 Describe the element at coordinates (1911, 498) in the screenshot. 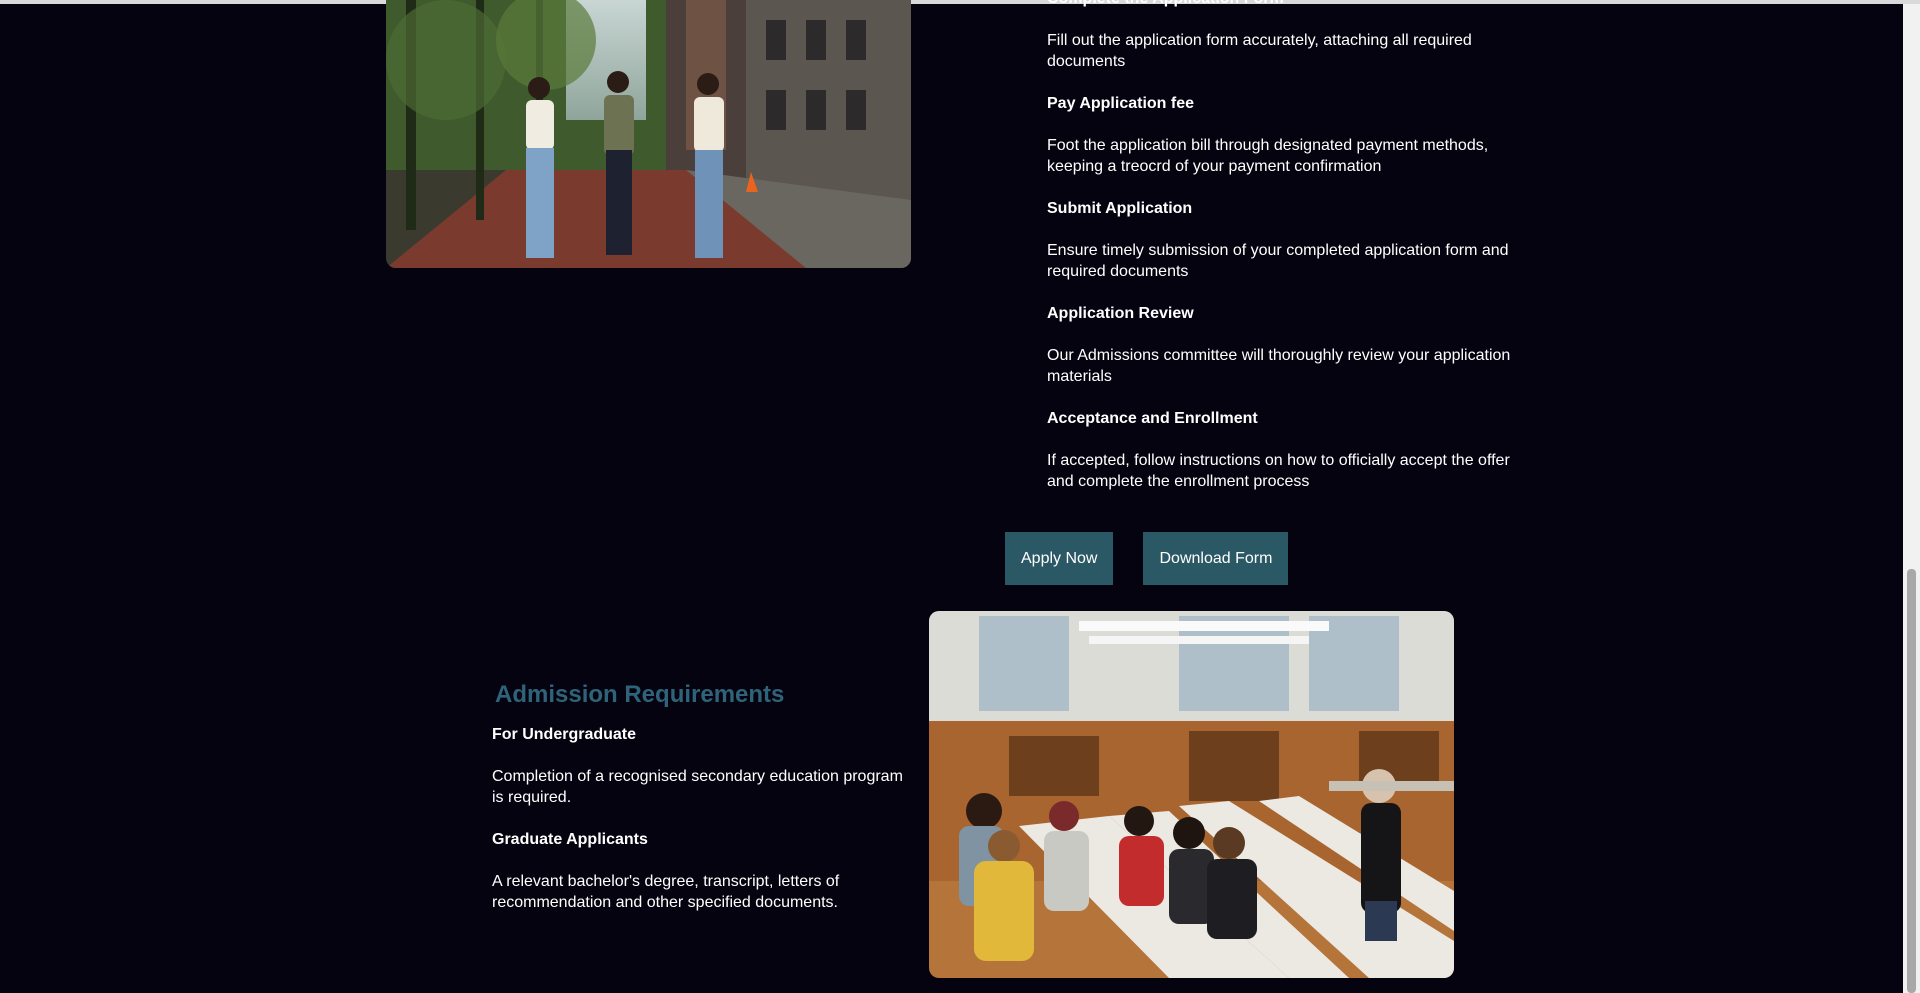

I see `page-scrollbar` at that location.